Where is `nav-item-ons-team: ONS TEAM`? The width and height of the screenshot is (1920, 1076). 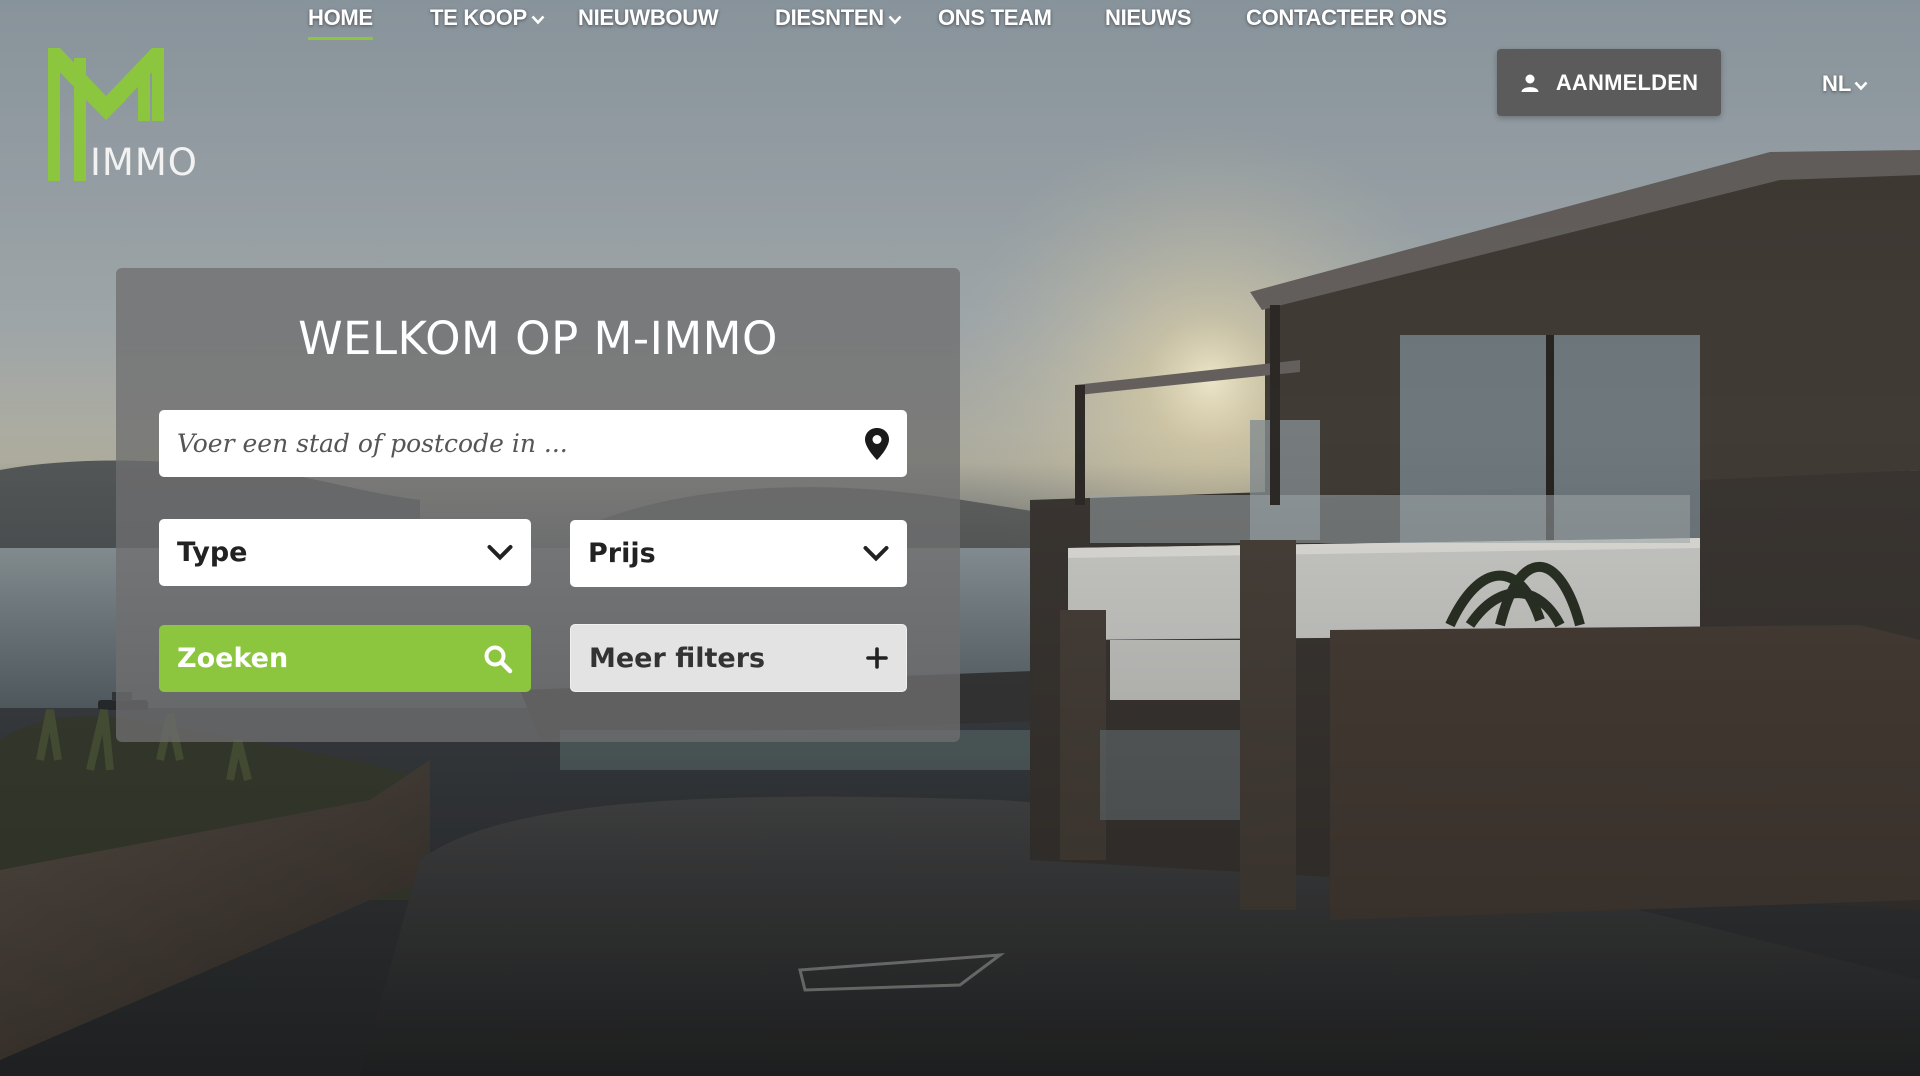 nav-item-ons-team: ONS TEAM is located at coordinates (995, 18).